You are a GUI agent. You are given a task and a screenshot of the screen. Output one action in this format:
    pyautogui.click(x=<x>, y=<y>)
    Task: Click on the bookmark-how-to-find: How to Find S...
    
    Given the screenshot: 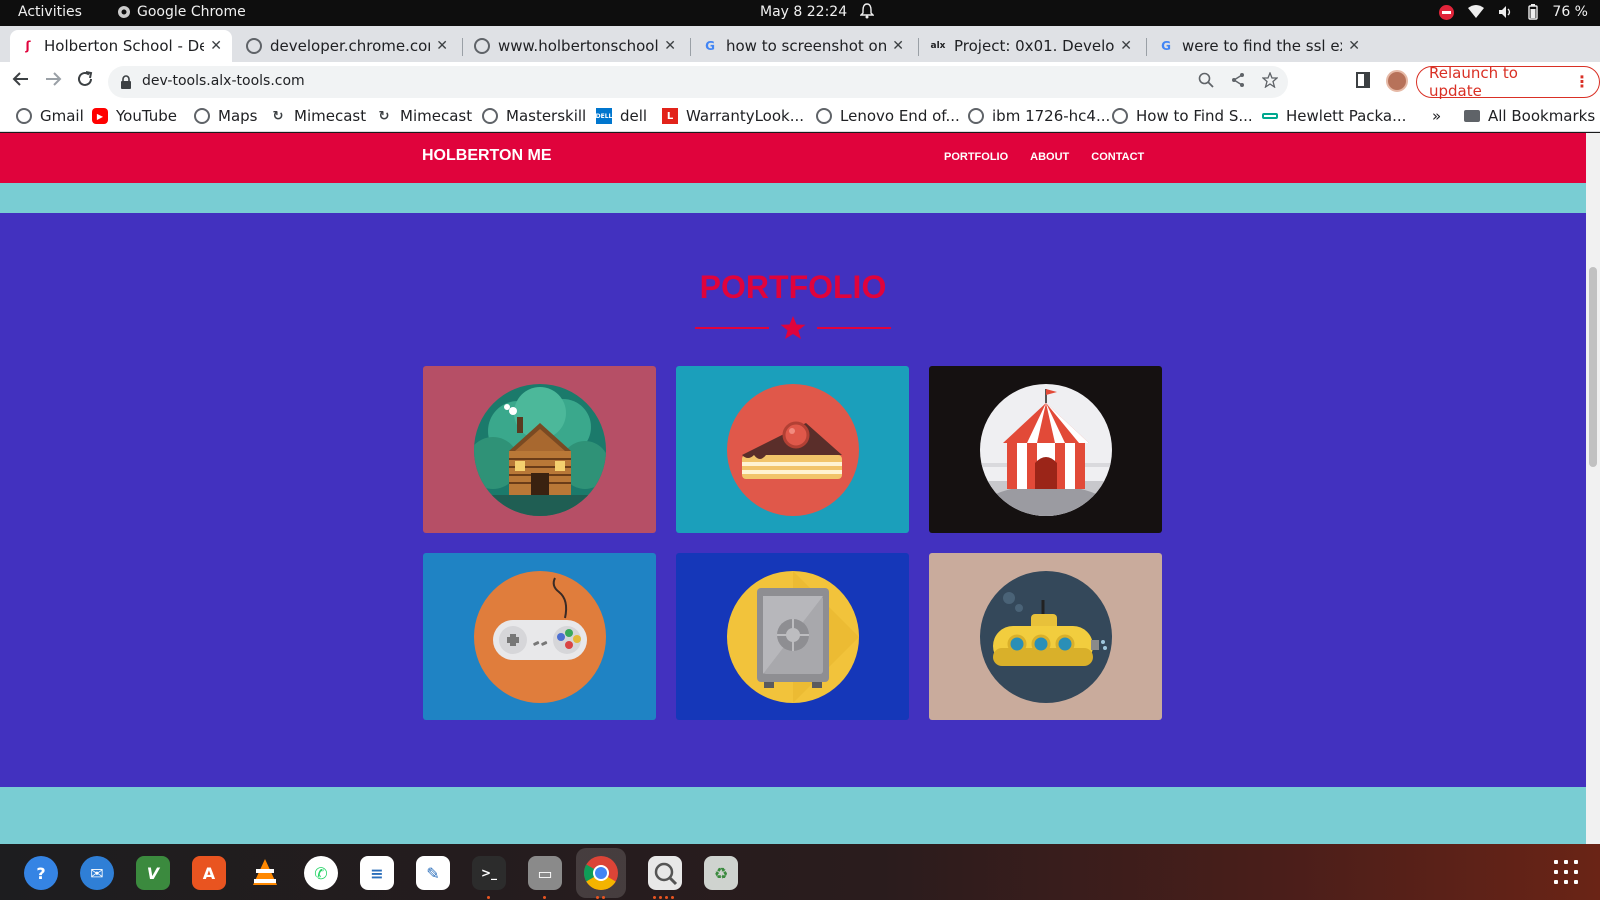 What is the action you would take?
    pyautogui.click(x=1182, y=116)
    